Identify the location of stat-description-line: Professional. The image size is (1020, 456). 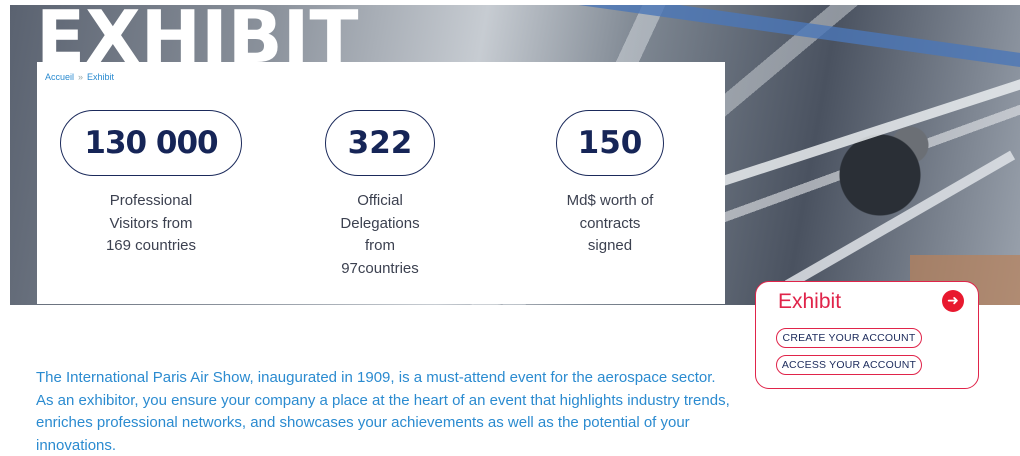
(151, 200).